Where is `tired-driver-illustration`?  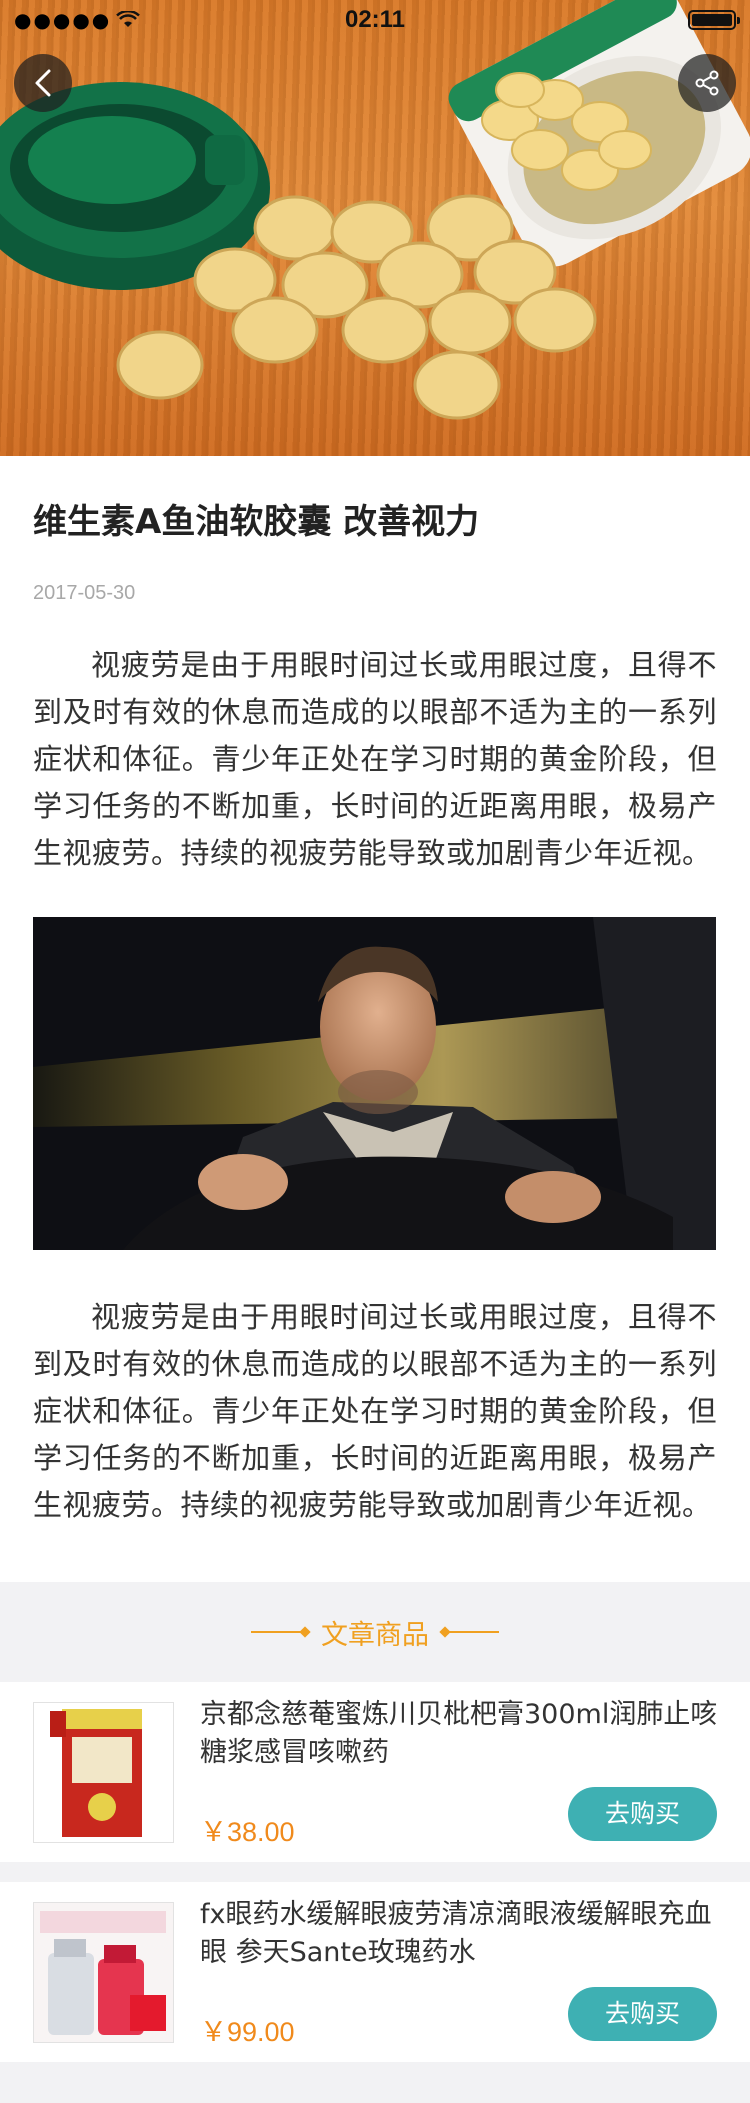
tired-driver-illustration is located at coordinates (374, 1083).